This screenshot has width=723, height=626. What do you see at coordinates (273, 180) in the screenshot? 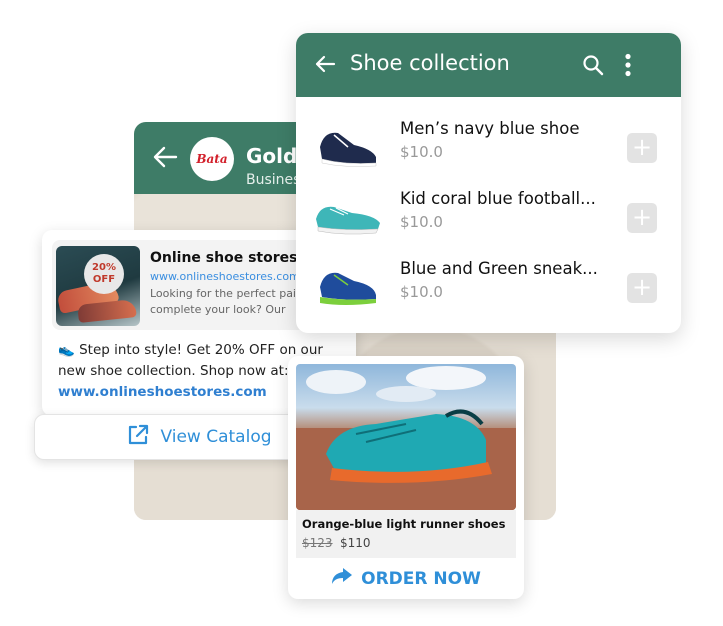
I see `contact-subtitle: Busines` at bounding box center [273, 180].